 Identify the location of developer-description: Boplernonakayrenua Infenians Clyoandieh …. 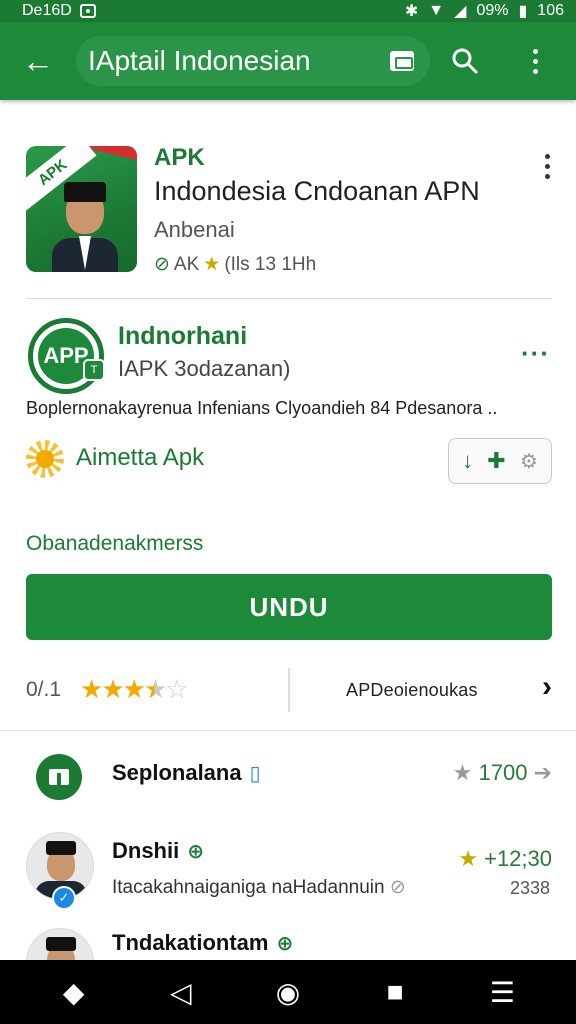
(262, 408).